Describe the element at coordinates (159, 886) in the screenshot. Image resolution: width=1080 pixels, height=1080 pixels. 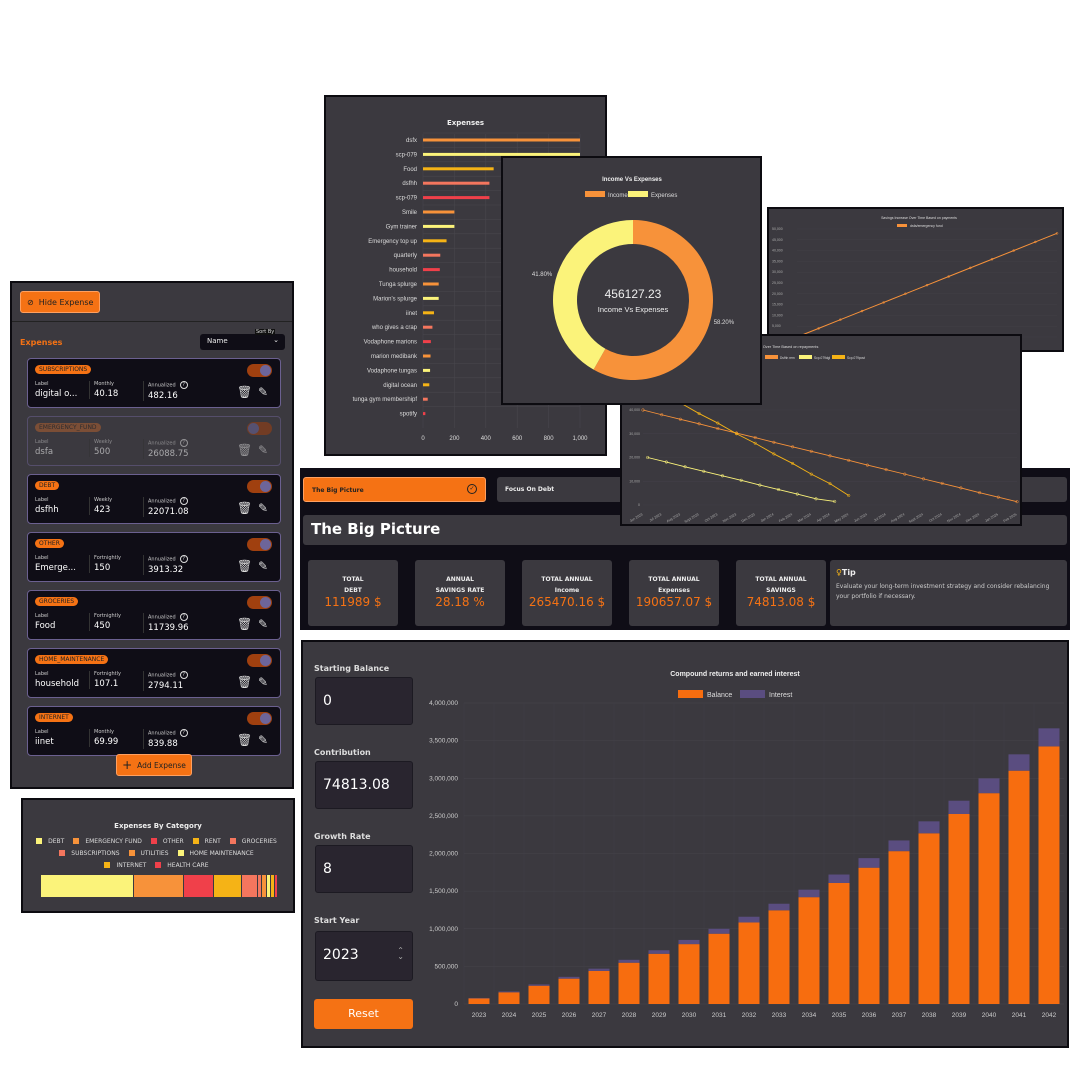
I see `category-bar` at that location.